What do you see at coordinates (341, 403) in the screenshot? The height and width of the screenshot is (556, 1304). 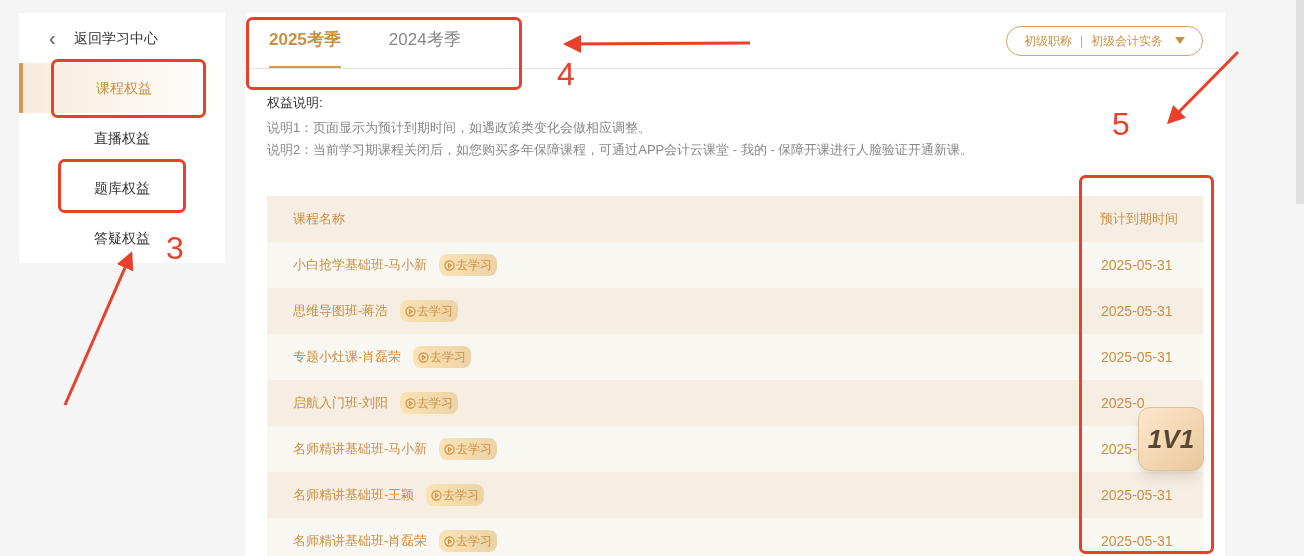 I see `course-name: 启航入门班-刘阳` at bounding box center [341, 403].